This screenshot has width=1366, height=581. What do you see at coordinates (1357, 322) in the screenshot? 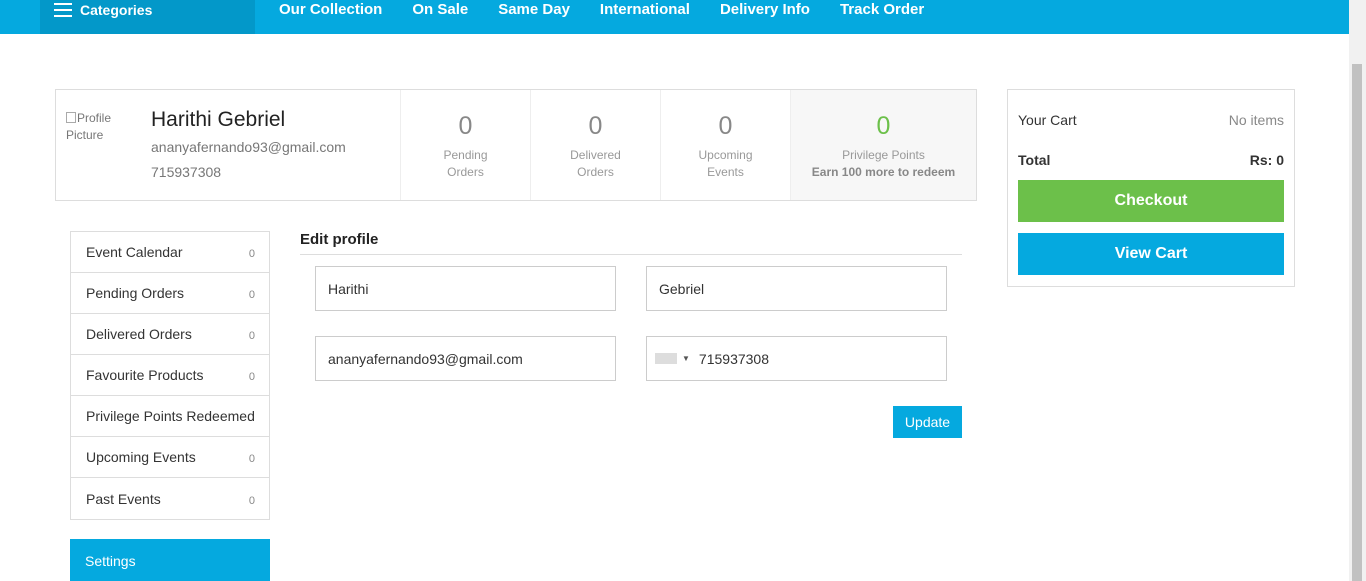
I see `page-scrollbar-thumb` at bounding box center [1357, 322].